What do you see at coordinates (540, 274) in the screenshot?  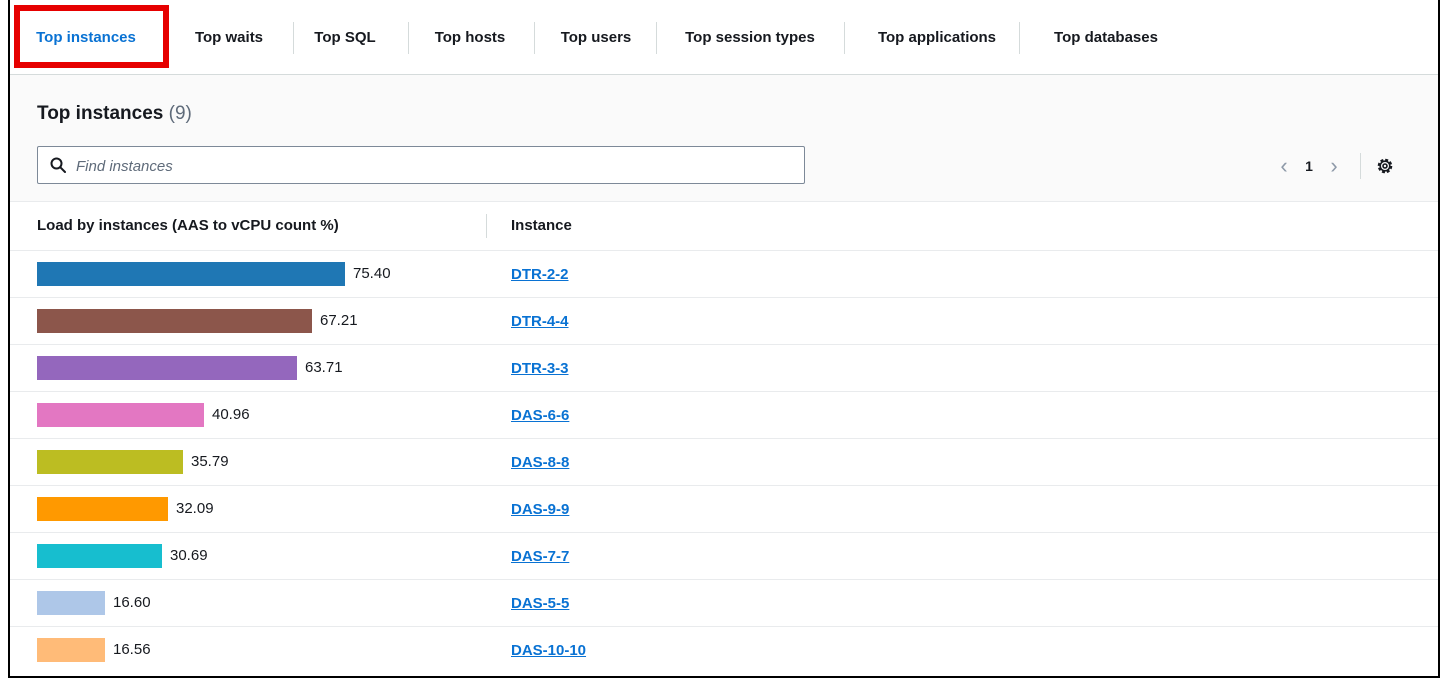 I see `instance-link: DTR-2-2` at bounding box center [540, 274].